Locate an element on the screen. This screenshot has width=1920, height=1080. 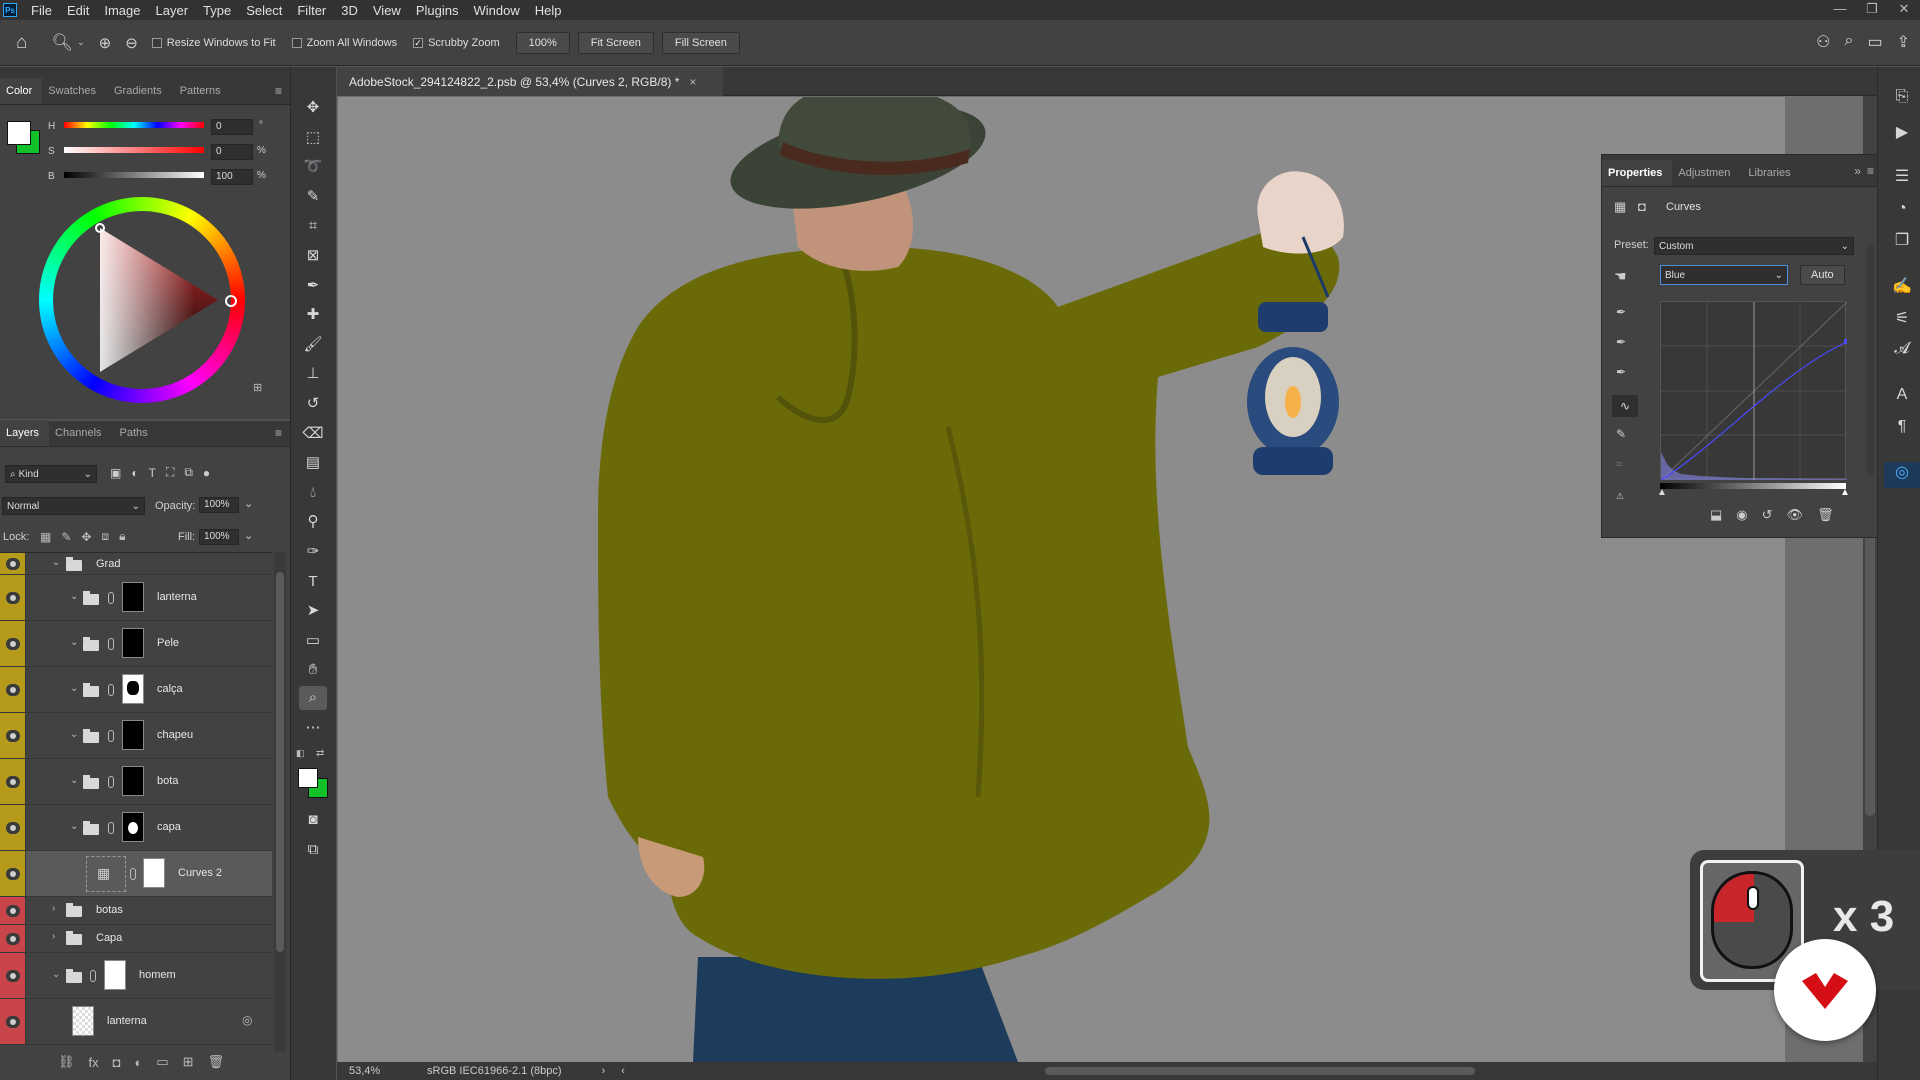
properties-menu-icon: ≡ is located at coordinates (1870, 175).